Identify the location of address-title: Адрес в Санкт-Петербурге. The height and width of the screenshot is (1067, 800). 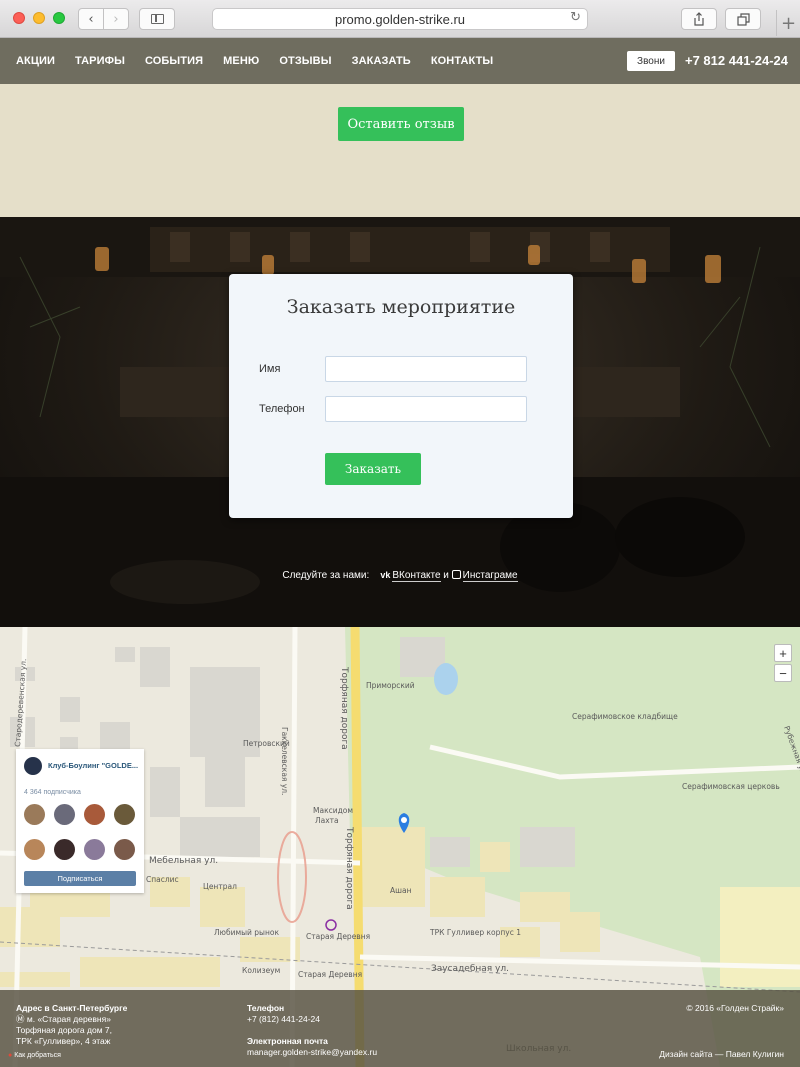
(72, 1008).